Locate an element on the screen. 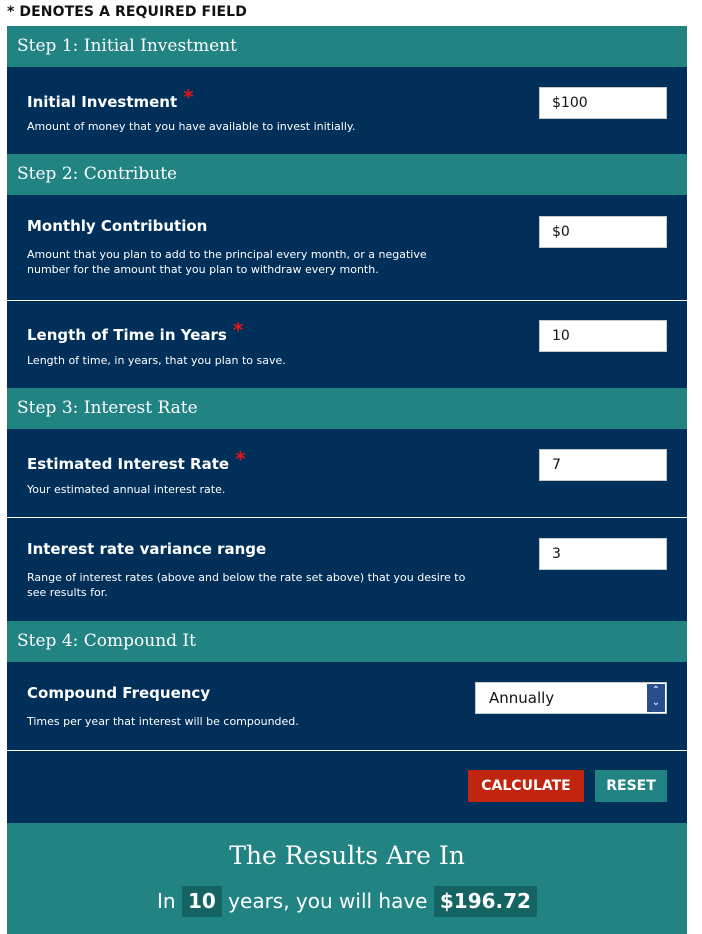  interest-rate-label: Estimated Interest Rate * is located at coordinates (136, 460).